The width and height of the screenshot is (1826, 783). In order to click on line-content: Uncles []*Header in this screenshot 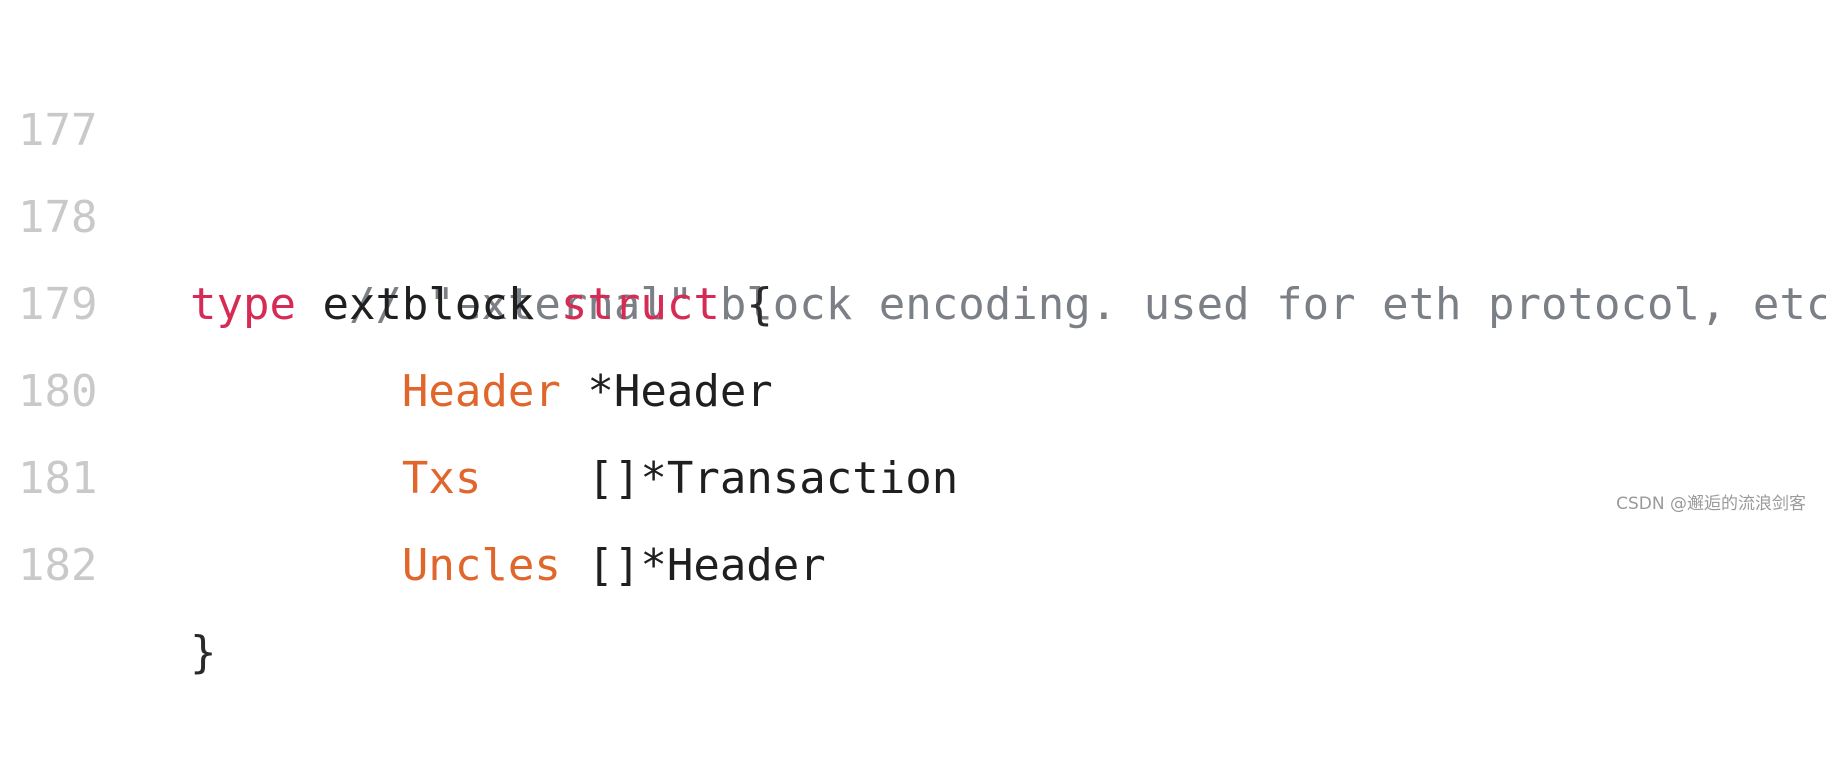, I will do `click(508, 565)`.